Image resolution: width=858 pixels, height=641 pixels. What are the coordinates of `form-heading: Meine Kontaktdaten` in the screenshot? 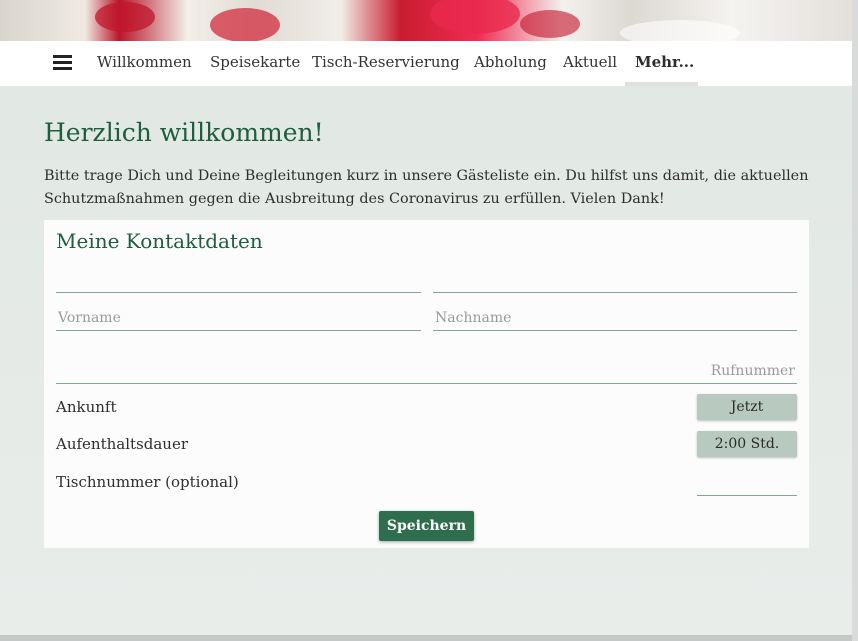 It's located at (159, 241).